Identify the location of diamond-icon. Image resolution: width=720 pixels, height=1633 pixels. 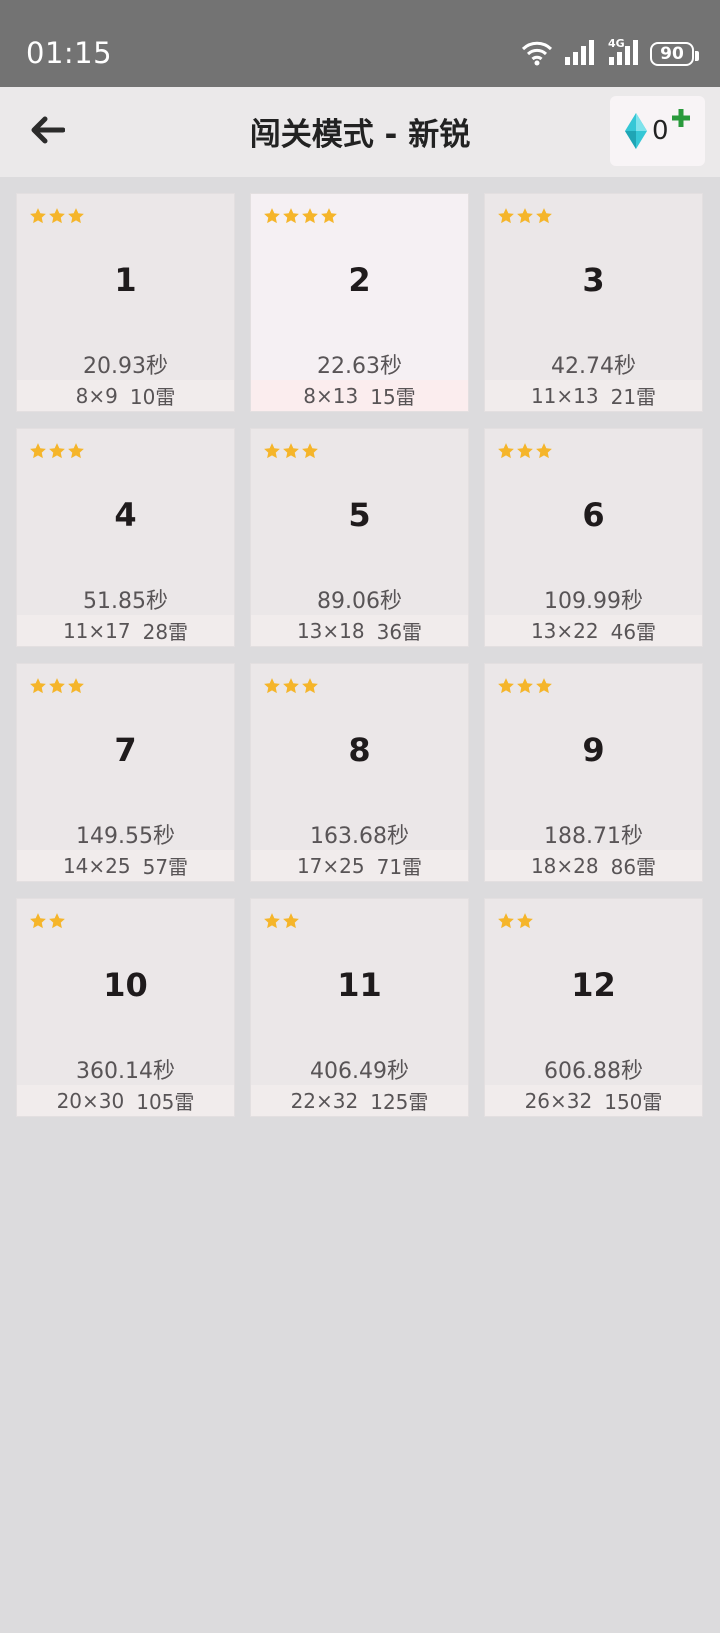
(636, 133).